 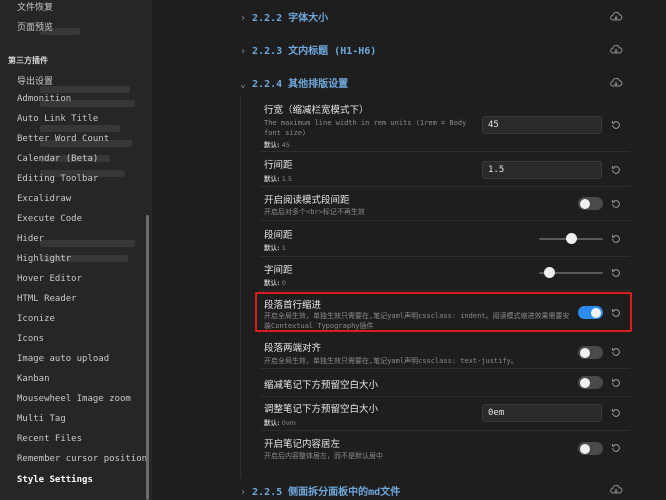 What do you see at coordinates (293, 305) in the screenshot?
I see `setting-first-line-indent-title: 段落首行缩进` at bounding box center [293, 305].